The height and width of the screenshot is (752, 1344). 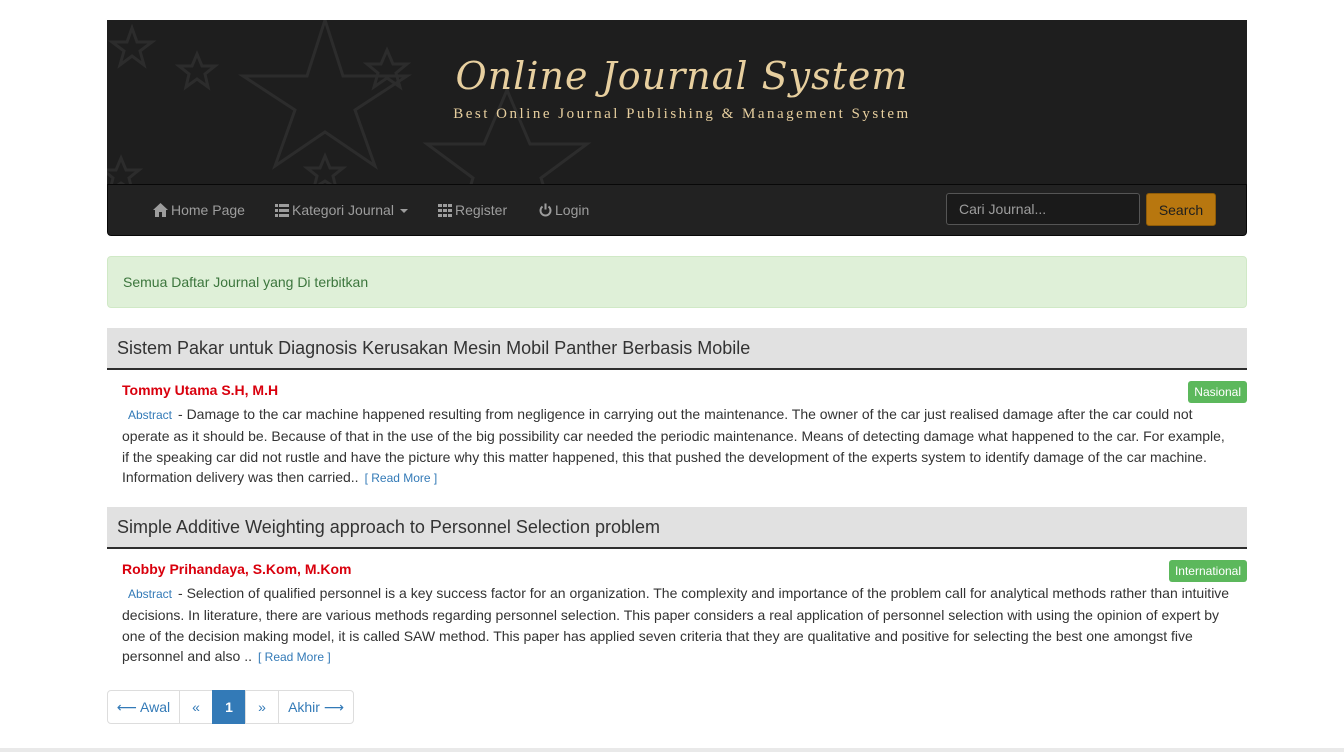 What do you see at coordinates (349, 102) in the screenshot?
I see `star-decoration-icon` at bounding box center [349, 102].